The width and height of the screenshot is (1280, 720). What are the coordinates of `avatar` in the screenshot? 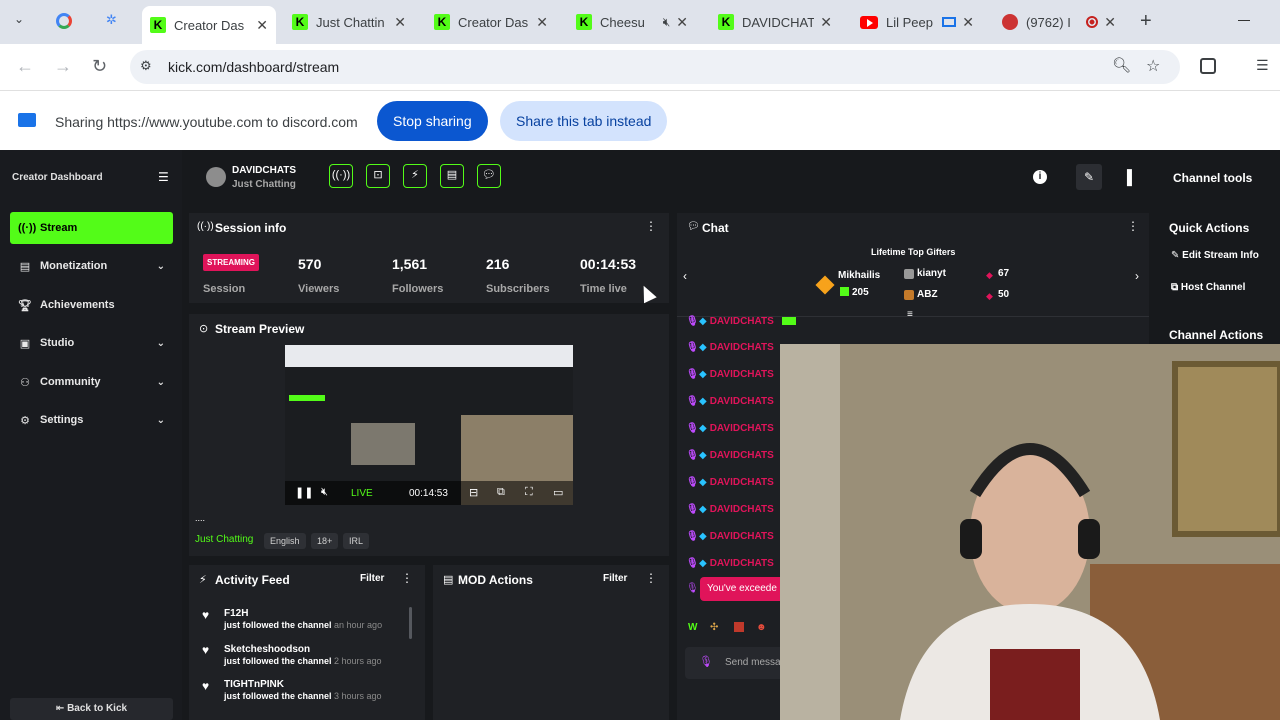 It's located at (216, 177).